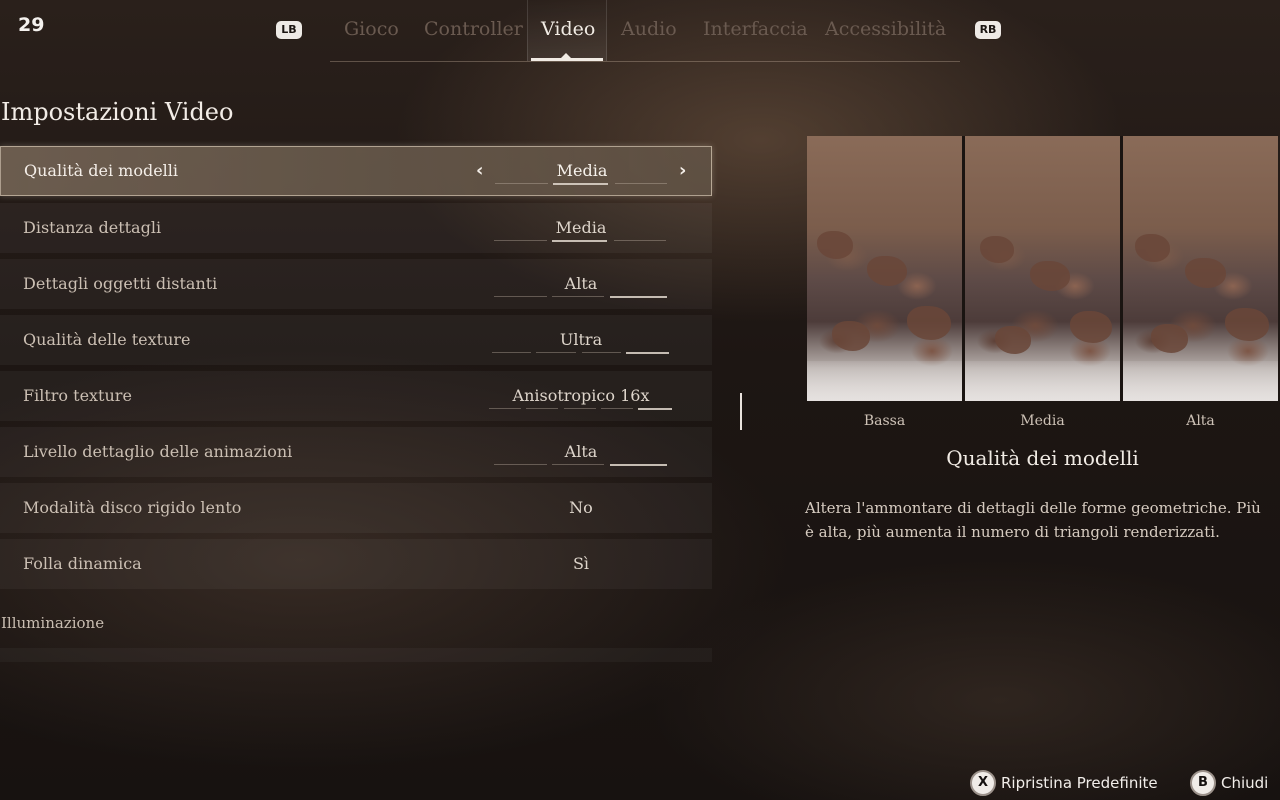 The height and width of the screenshot is (800, 1280). What do you see at coordinates (682, 170) in the screenshot?
I see `chevron-right-icon: ›` at bounding box center [682, 170].